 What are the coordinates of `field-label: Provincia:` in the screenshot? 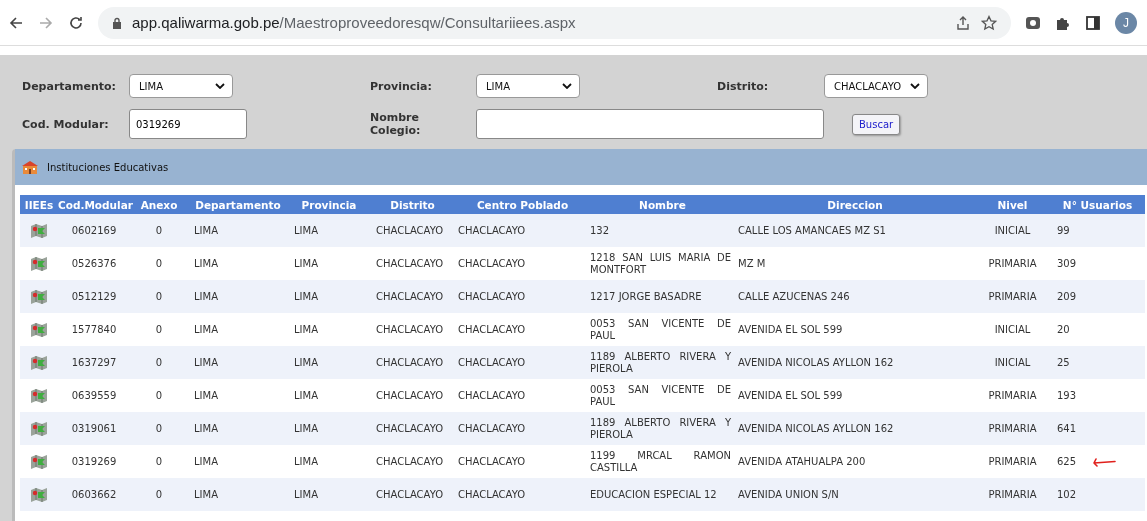 It's located at (401, 86).